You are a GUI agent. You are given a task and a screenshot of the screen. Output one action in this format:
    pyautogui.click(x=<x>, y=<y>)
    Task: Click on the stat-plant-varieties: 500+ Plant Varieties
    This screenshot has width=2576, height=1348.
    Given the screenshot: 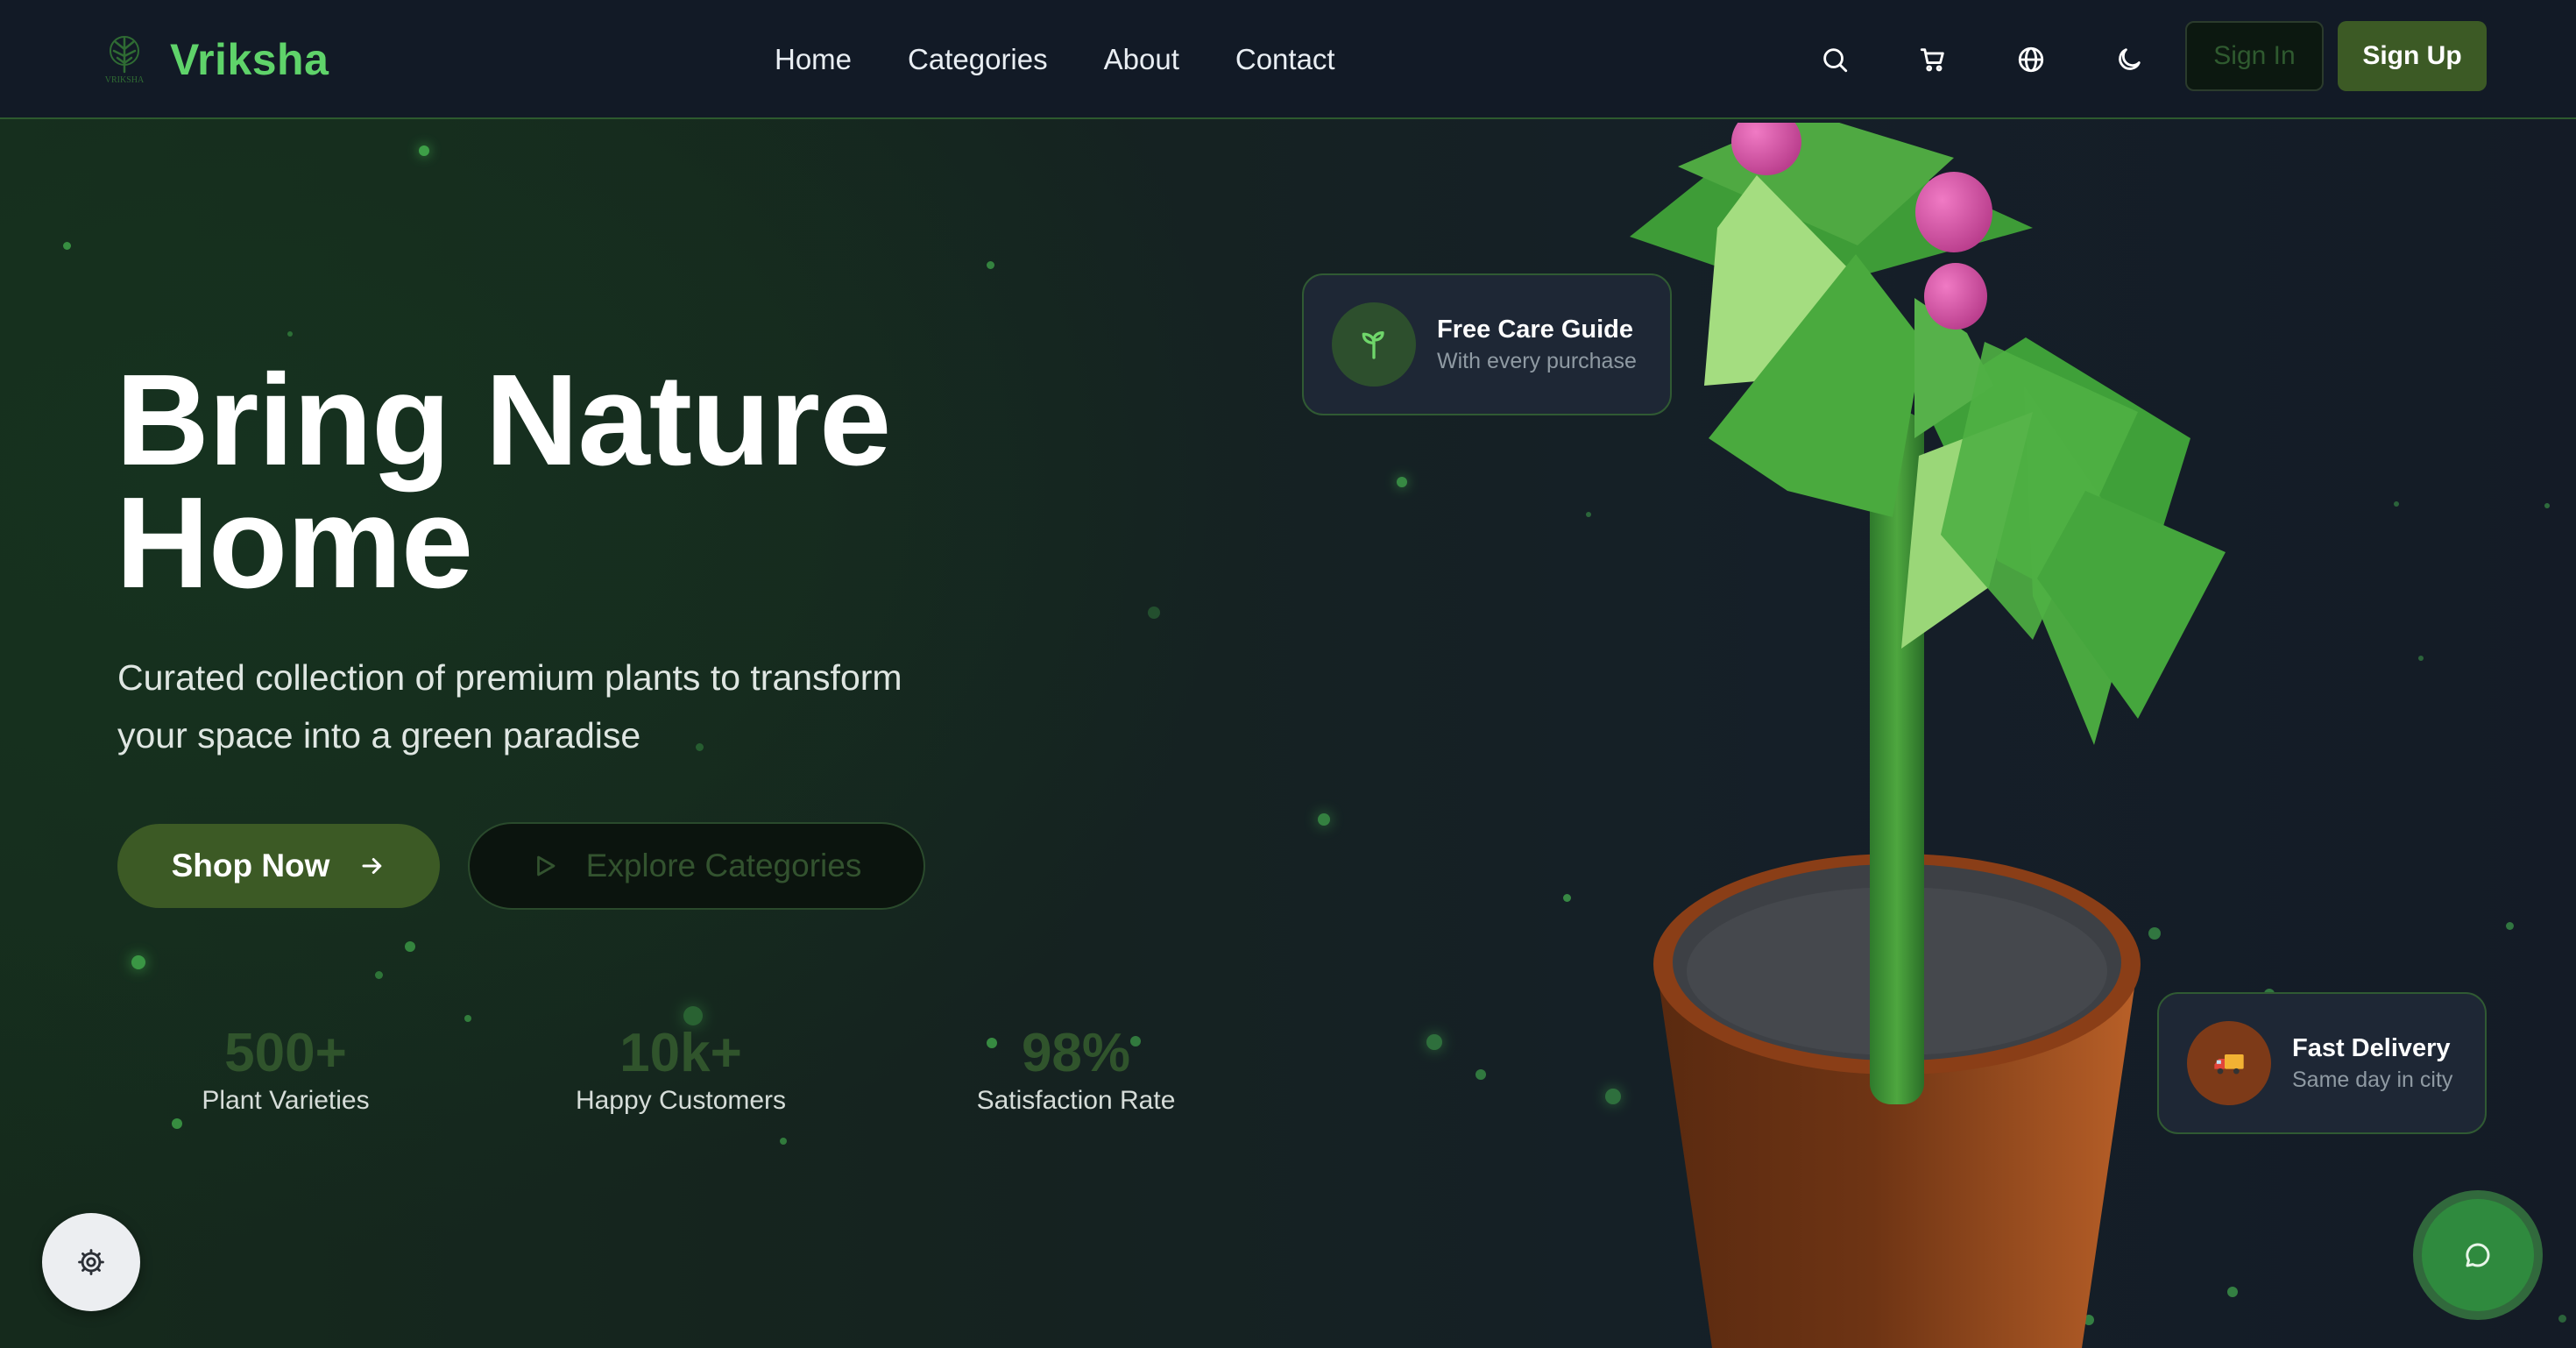 What is the action you would take?
    pyautogui.click(x=285, y=1068)
    